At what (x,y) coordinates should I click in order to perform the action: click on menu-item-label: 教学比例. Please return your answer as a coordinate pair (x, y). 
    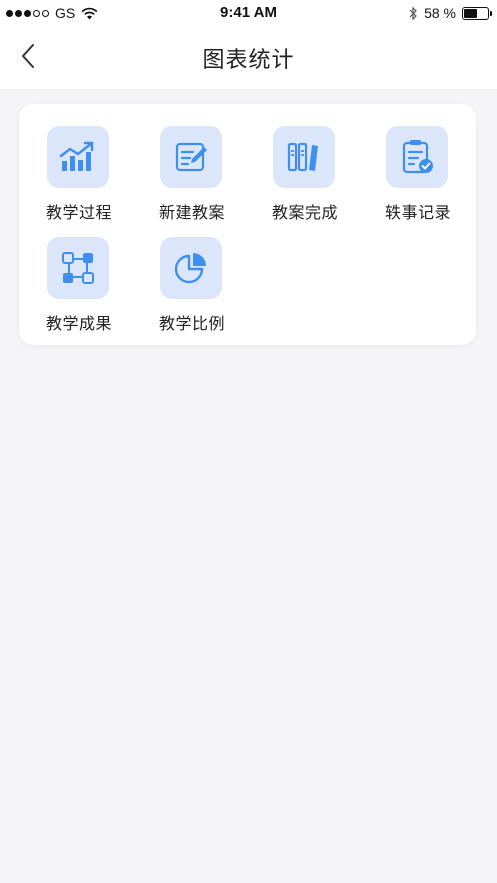
    Looking at the image, I should click on (191, 324).